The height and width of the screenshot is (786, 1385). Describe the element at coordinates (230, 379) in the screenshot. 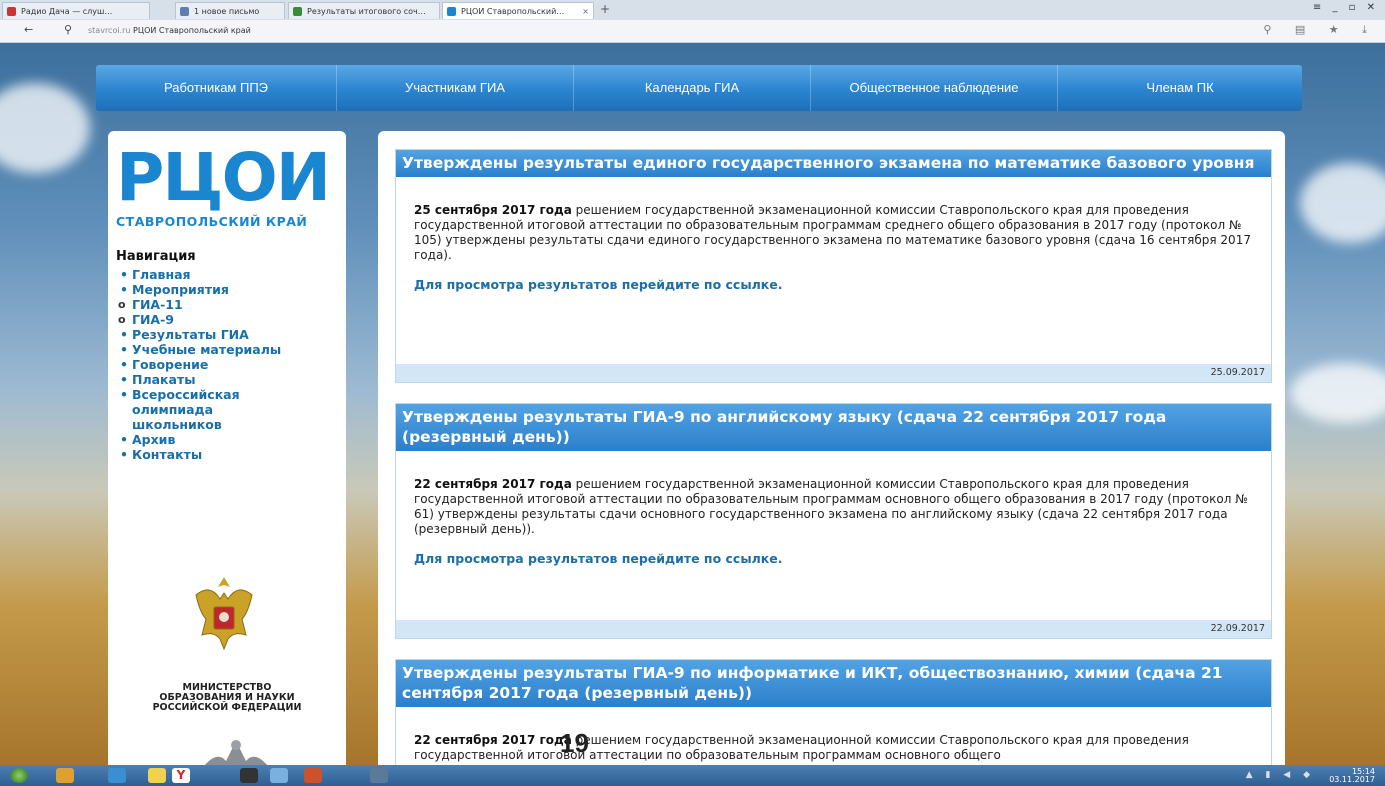

I see `nav-item-posters: • Плакаты` at that location.